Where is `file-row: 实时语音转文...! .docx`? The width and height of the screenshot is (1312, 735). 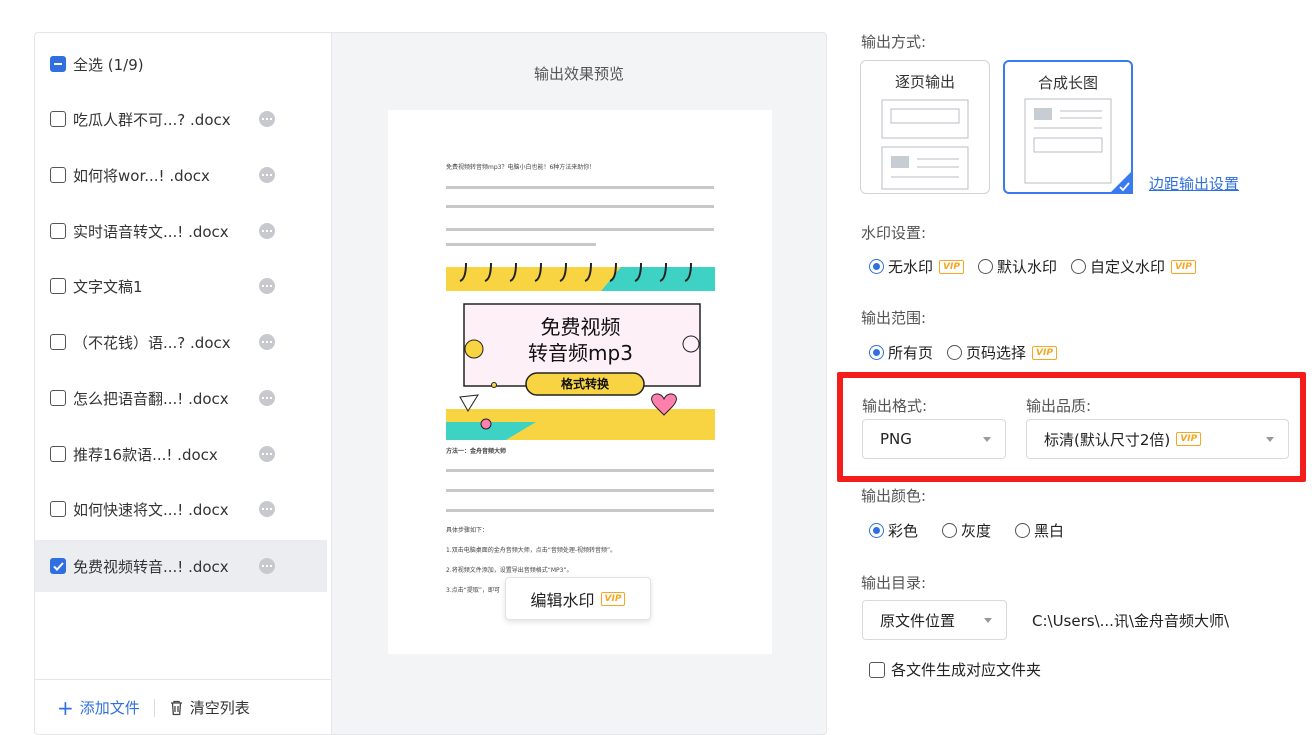 file-row: 实时语音转文...! .docx is located at coordinates (181, 231).